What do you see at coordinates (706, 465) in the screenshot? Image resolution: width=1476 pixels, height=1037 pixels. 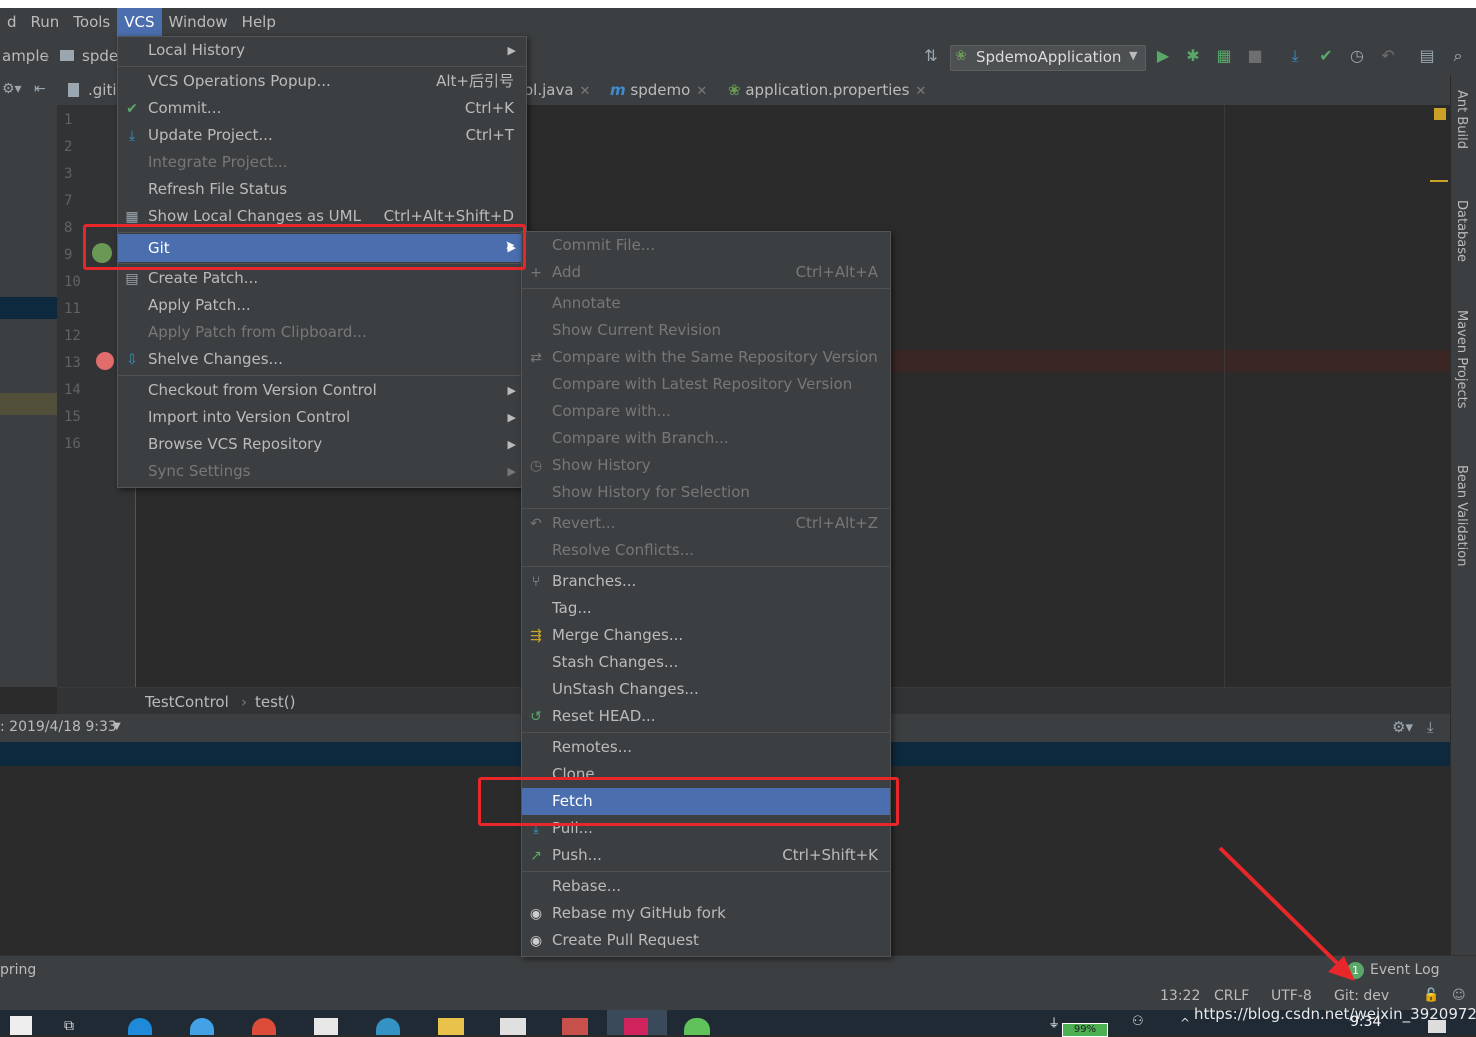 I see `git-item-show-history: ◷ Show History` at bounding box center [706, 465].